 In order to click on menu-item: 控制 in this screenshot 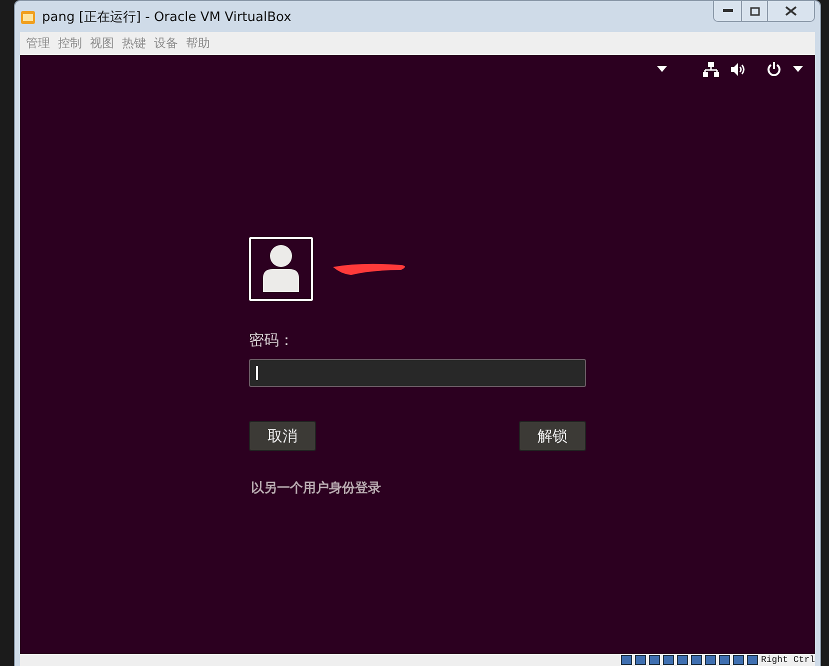, I will do `click(70, 43)`.